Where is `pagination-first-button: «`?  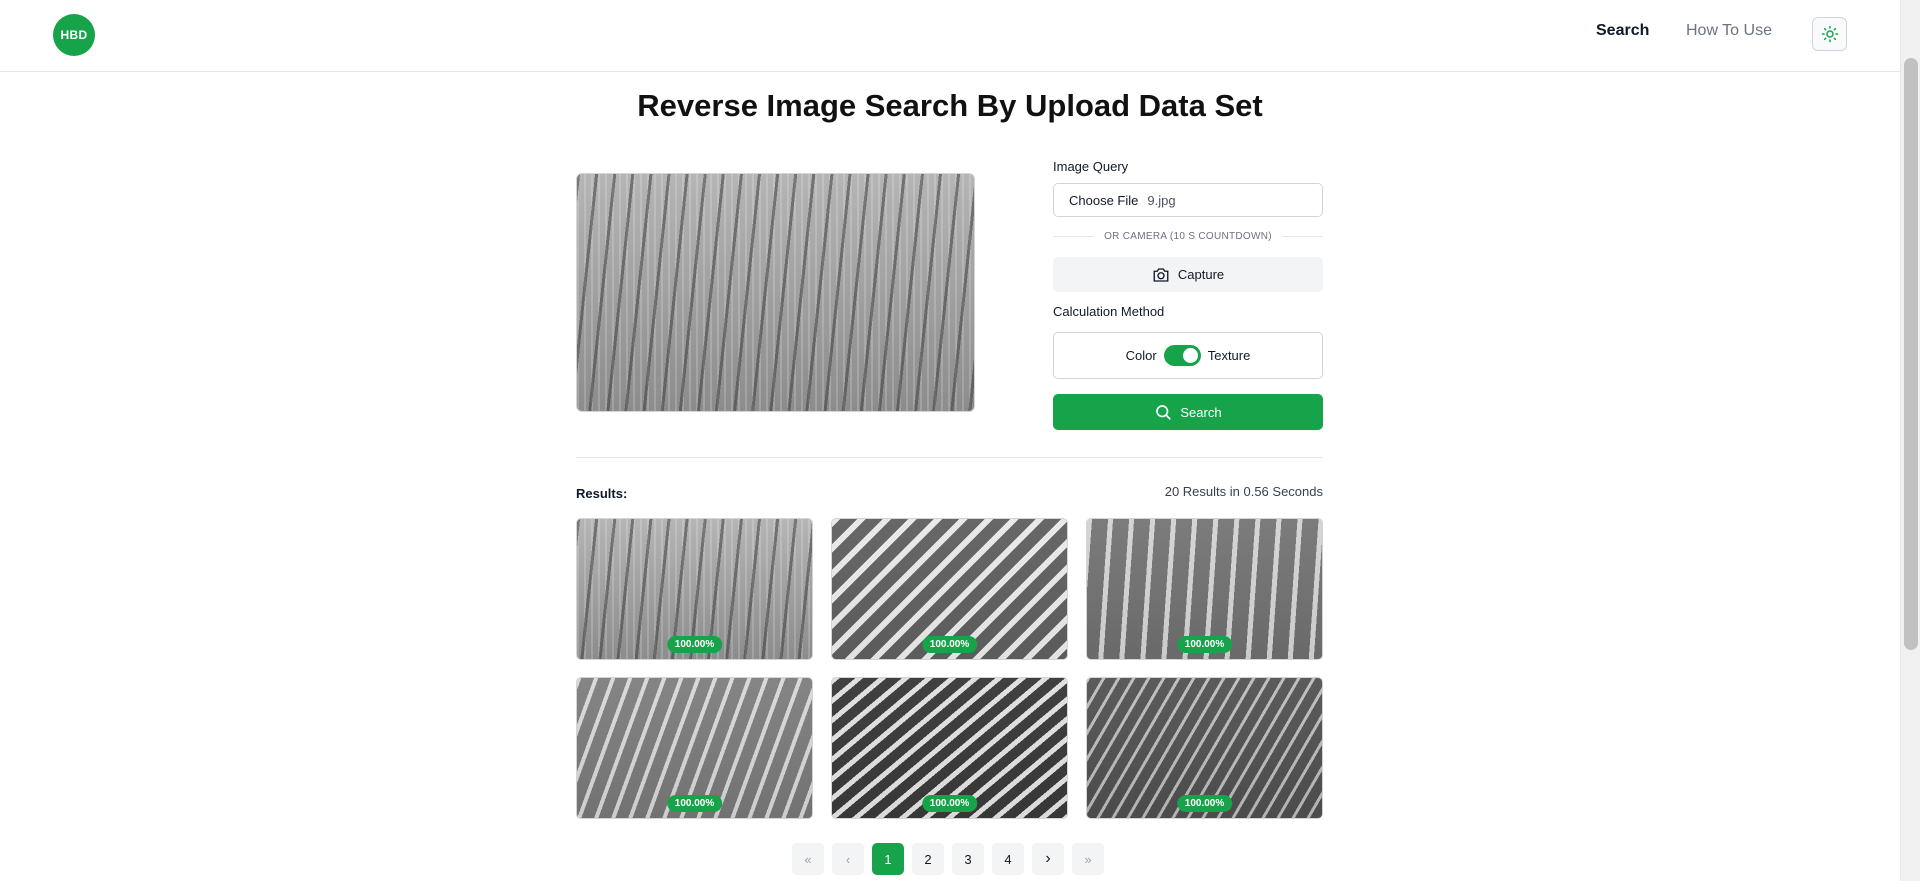 pagination-first-button: « is located at coordinates (808, 859).